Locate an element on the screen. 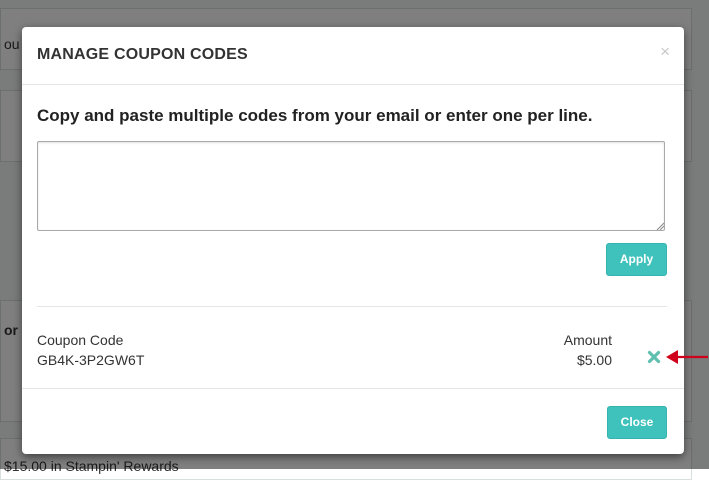  coupon-amount-value: $5.00 is located at coordinates (594, 360).